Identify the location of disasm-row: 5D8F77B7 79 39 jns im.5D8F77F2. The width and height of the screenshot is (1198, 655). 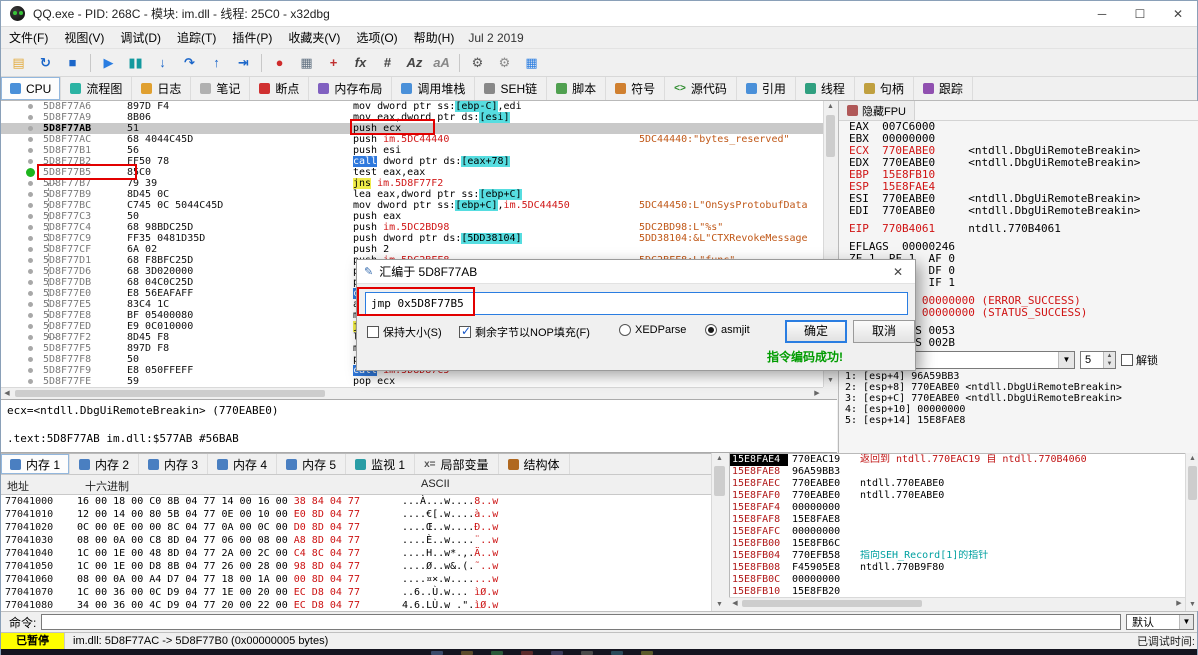
(412, 183).